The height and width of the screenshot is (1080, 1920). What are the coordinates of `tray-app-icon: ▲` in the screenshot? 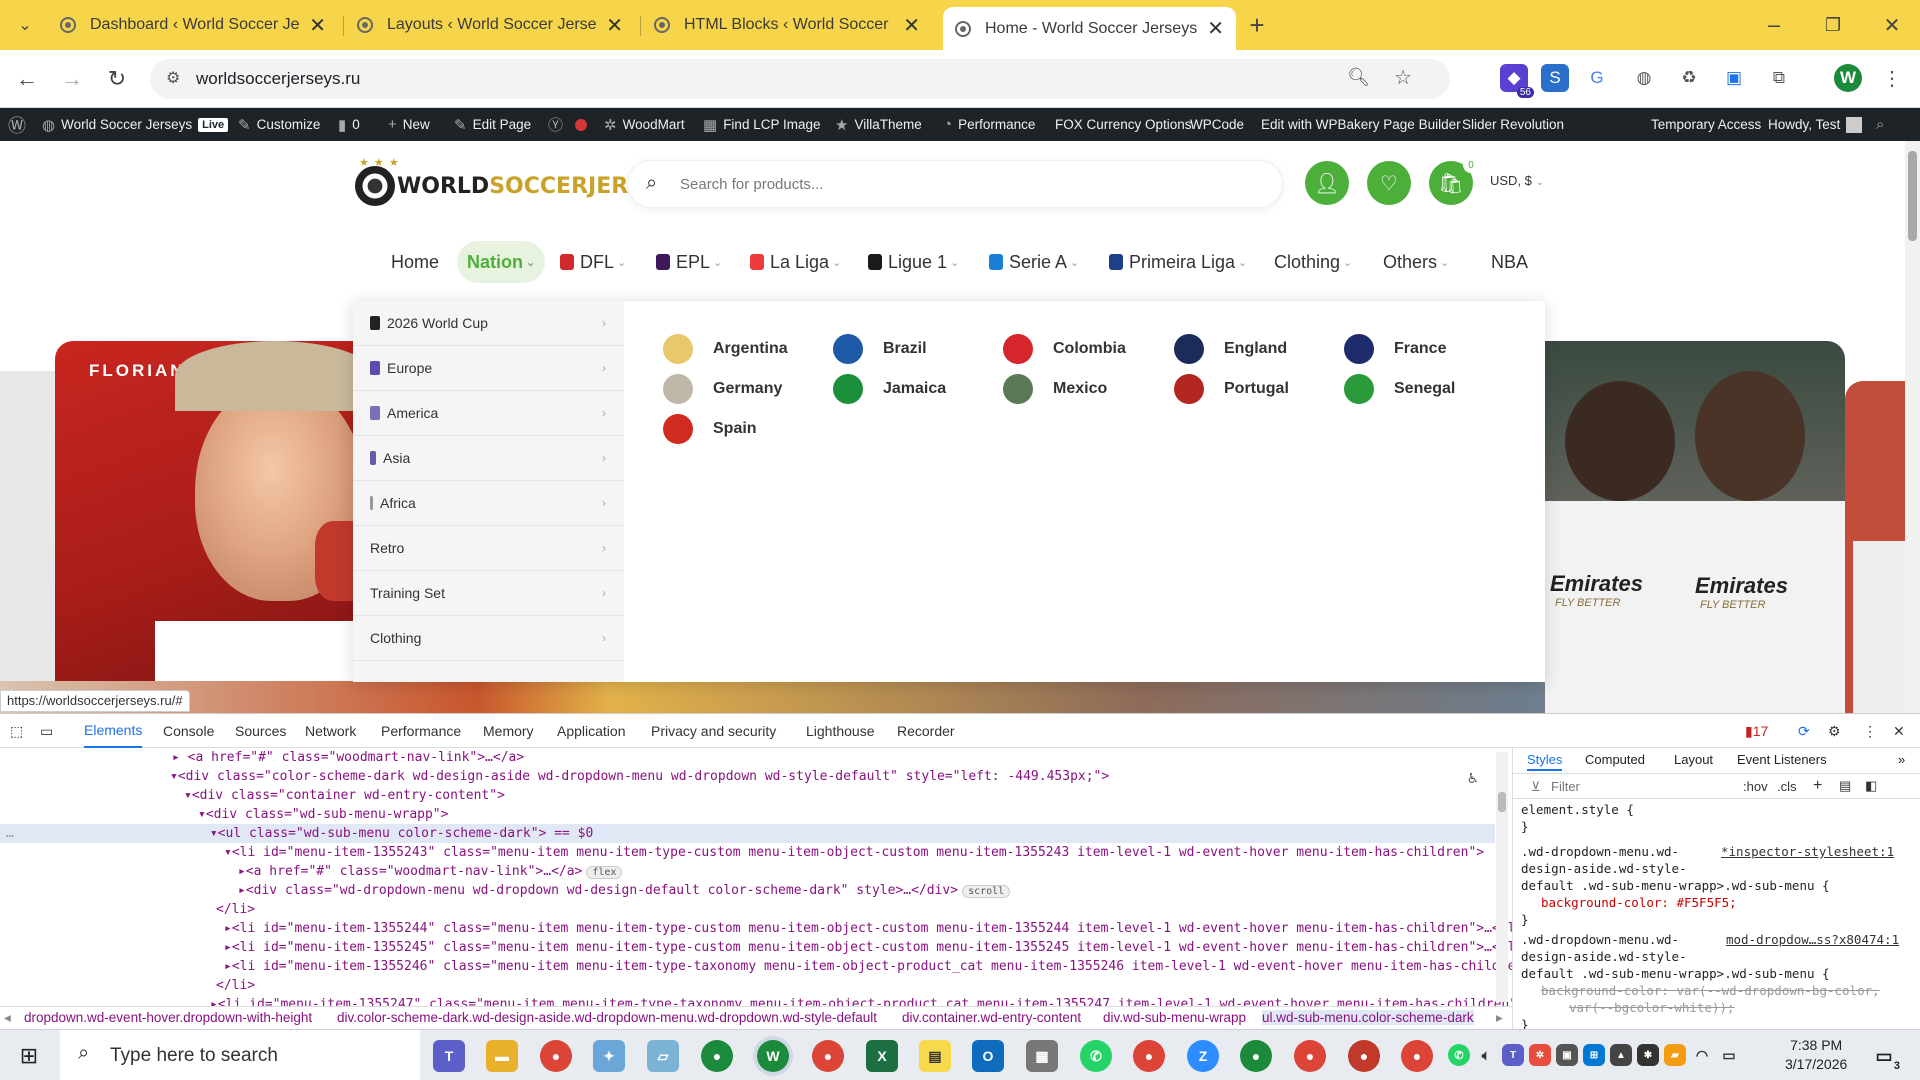 It's located at (1621, 1055).